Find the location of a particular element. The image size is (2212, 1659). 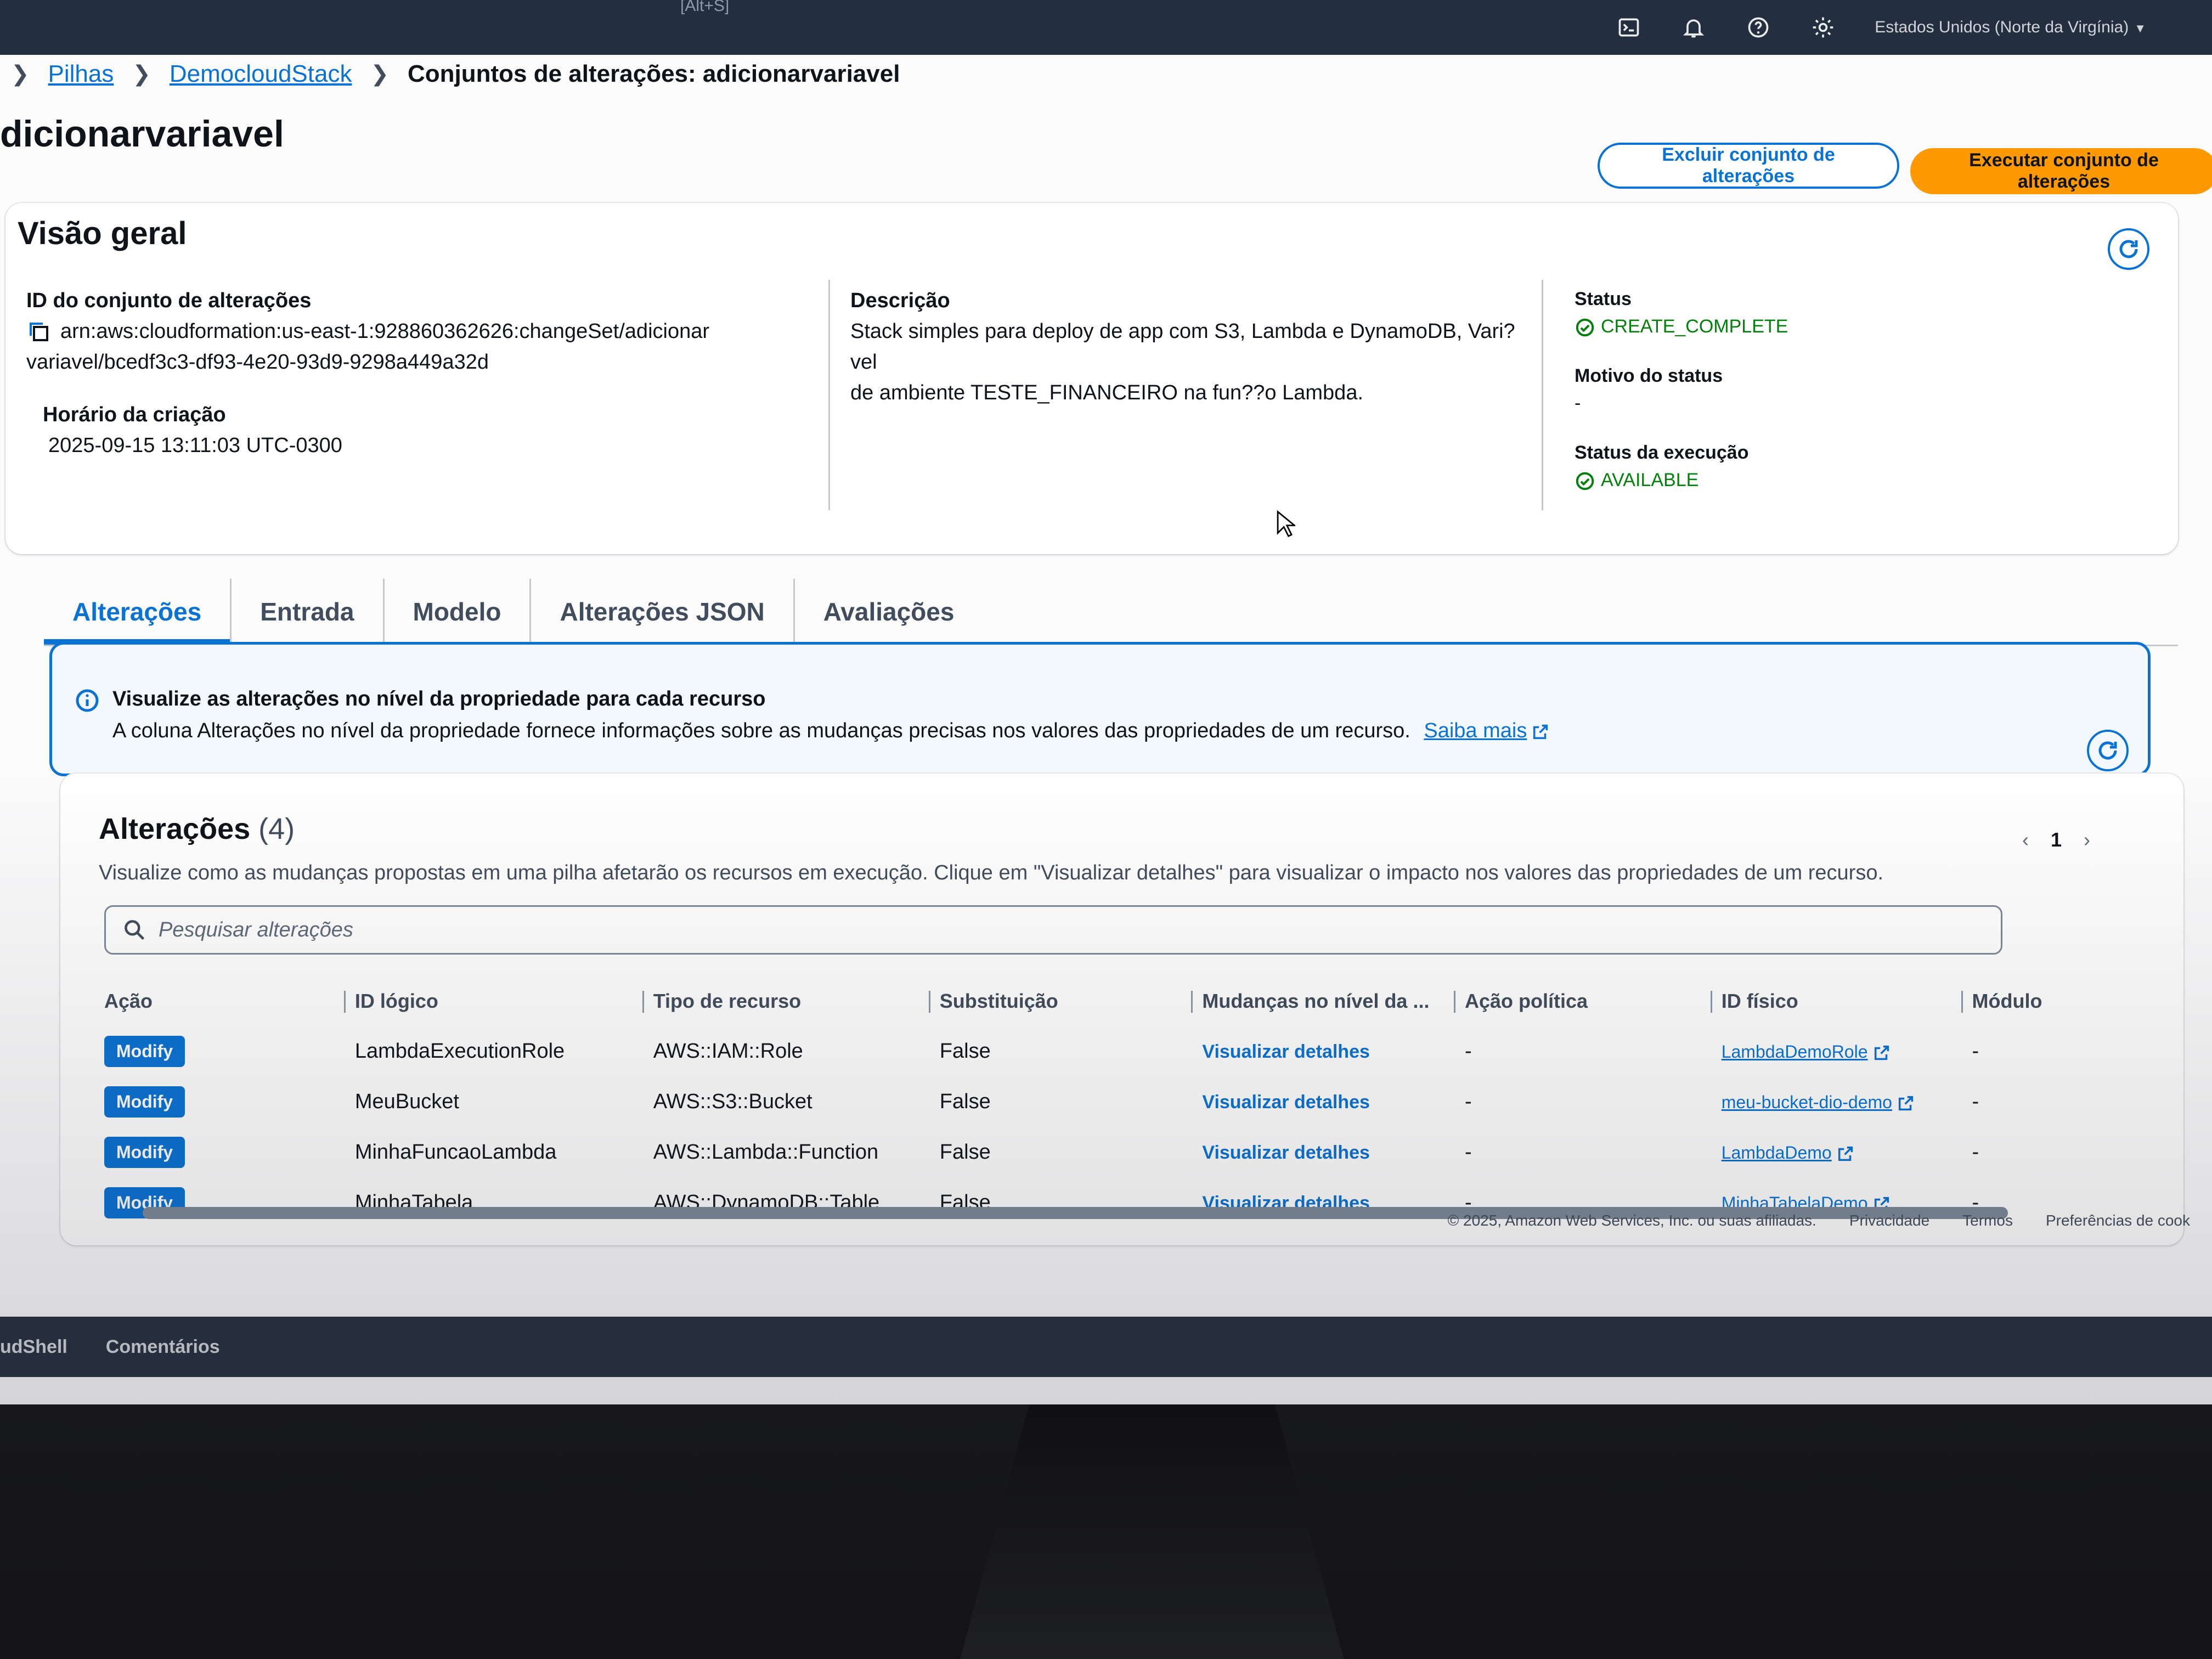

current-page: 1 is located at coordinates (2056, 840).